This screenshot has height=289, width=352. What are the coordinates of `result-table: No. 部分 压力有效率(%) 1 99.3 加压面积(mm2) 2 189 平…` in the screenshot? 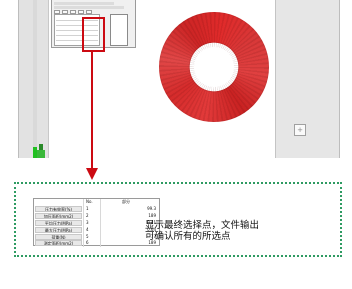 It's located at (97, 222).